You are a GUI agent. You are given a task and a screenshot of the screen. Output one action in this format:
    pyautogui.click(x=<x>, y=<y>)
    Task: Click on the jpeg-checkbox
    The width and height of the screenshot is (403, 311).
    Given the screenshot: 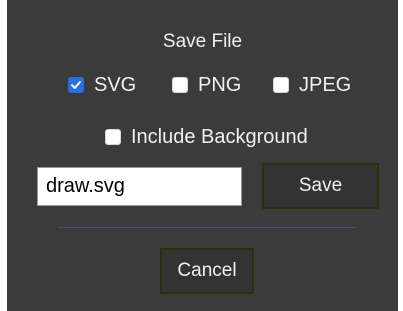 What is the action you would take?
    pyautogui.click(x=281, y=85)
    